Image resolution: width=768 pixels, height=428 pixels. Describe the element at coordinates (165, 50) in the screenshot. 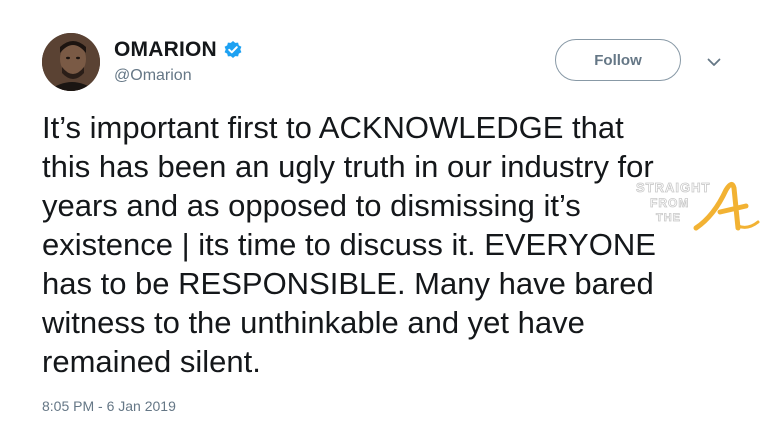

I see `display-name: OMARION` at that location.